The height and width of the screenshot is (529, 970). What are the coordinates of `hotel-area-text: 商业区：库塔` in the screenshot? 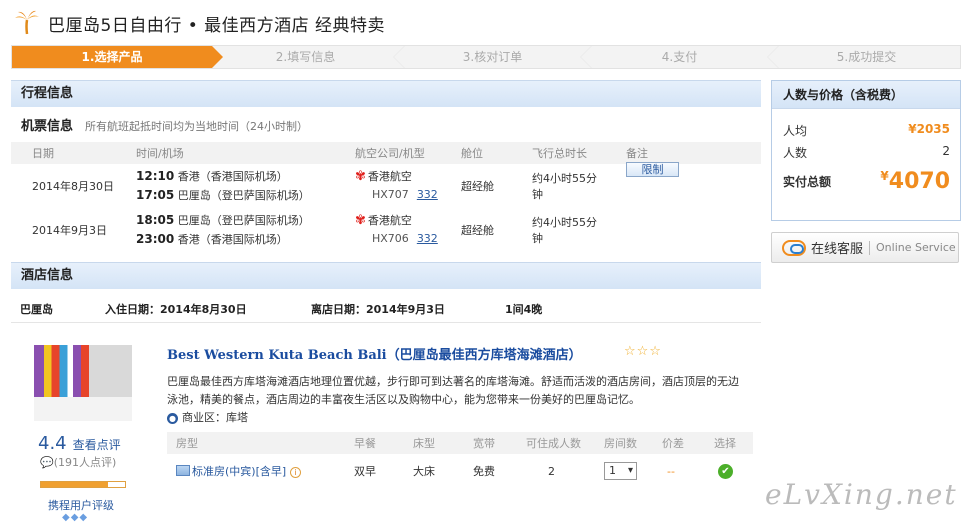 It's located at (215, 417).